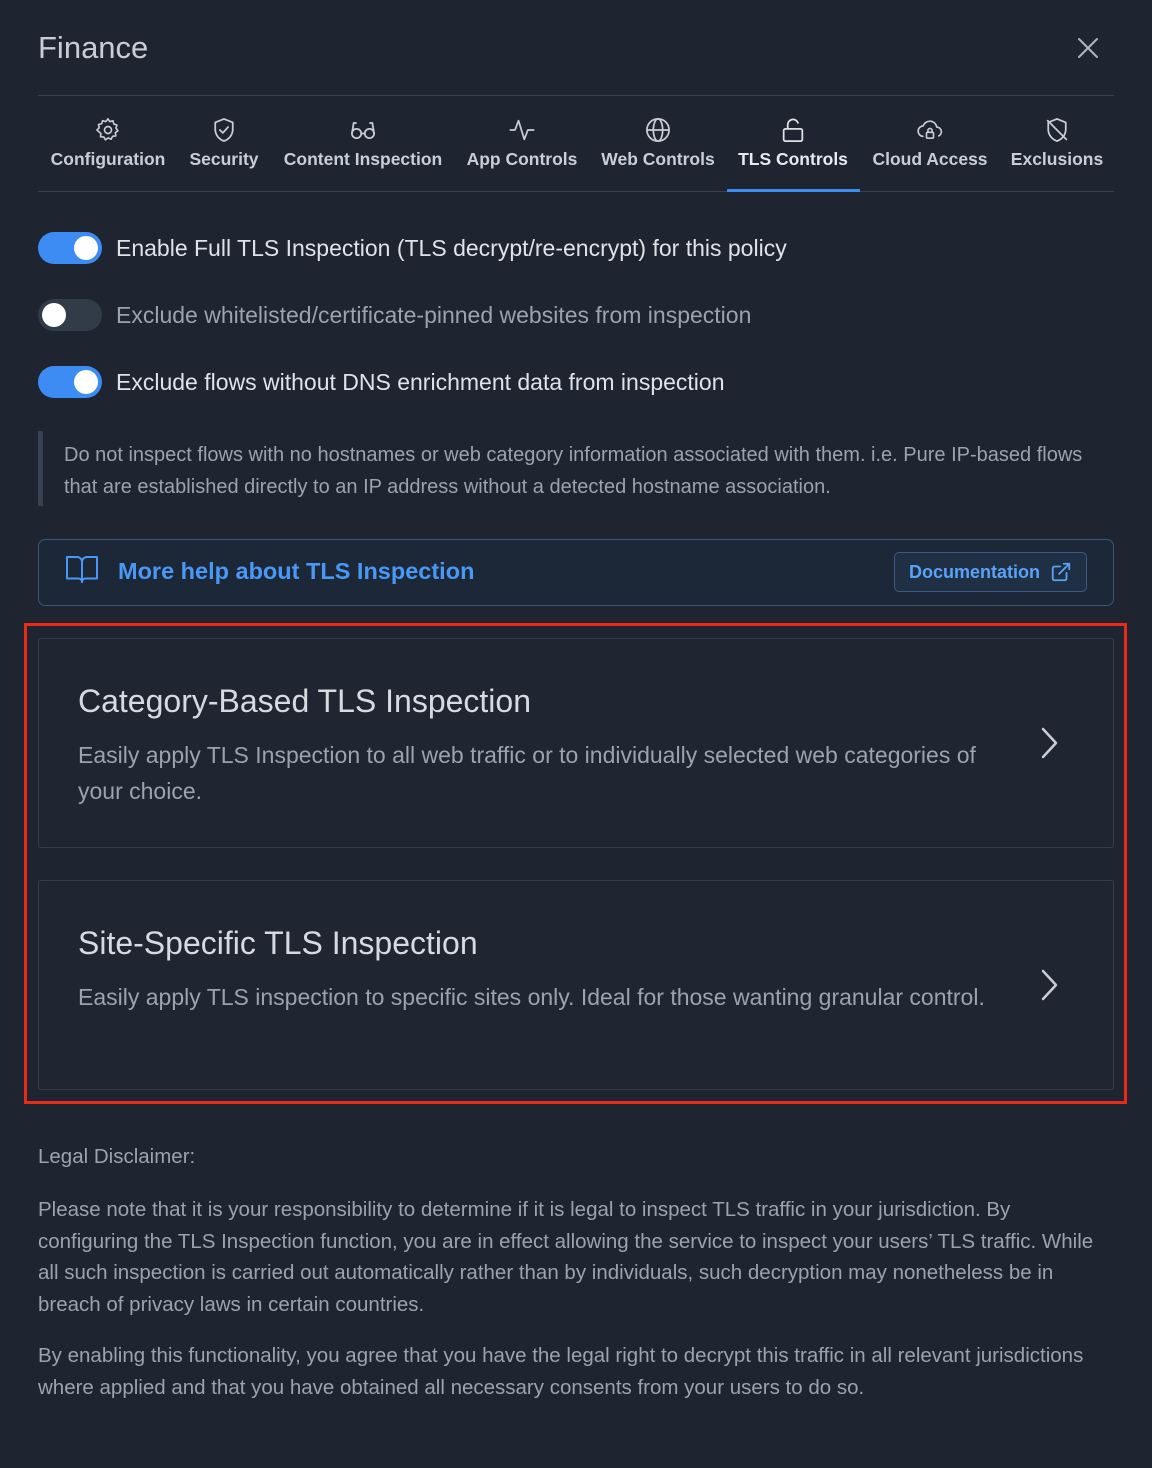 Image resolution: width=1152 pixels, height=1468 pixels. I want to click on close-button, so click(1088, 48).